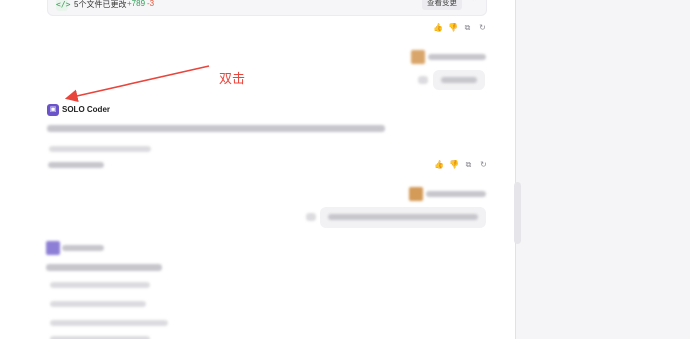  I want to click on annotation-label: 双击, so click(232, 79).